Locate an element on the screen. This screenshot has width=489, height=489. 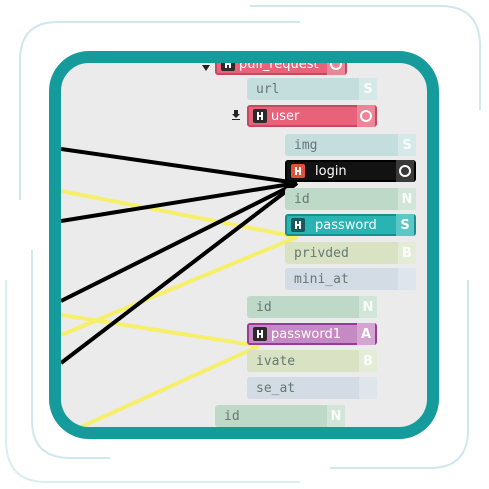
node-login: login is located at coordinates (350, 171).